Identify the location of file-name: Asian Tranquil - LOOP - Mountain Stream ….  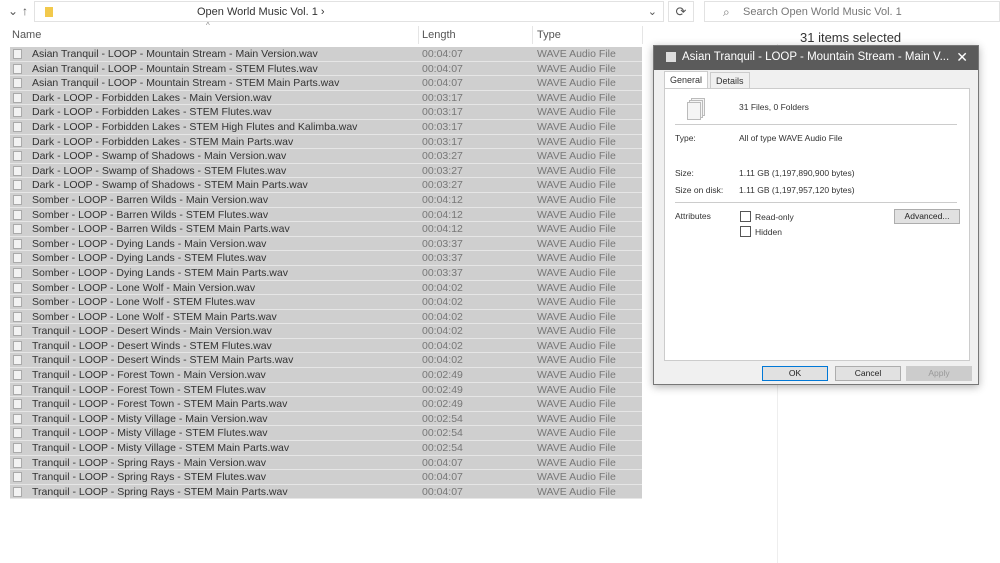
(186, 83).